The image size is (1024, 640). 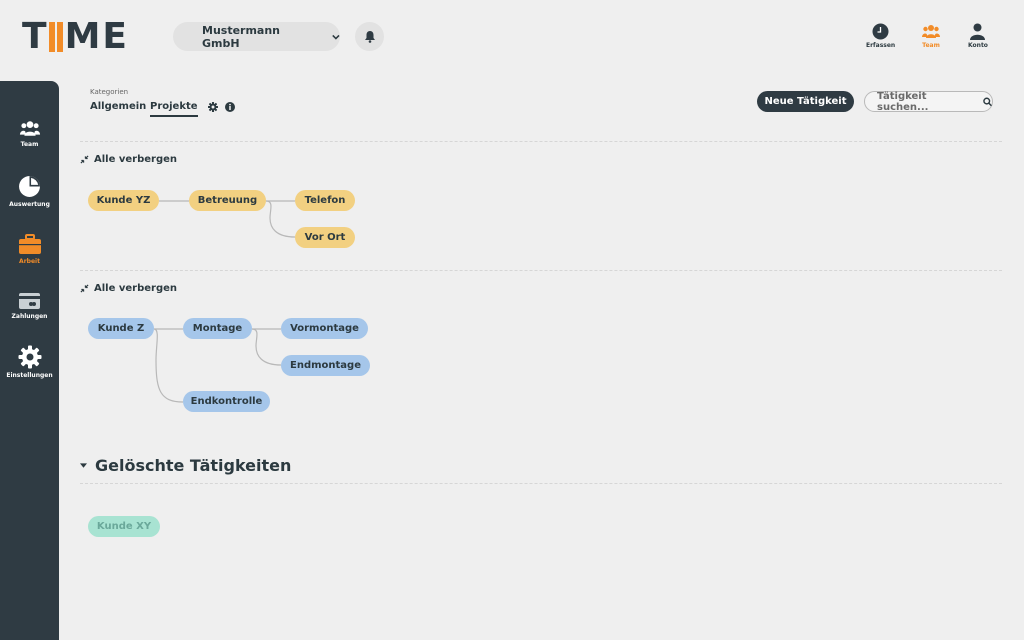 I want to click on deleted-section-toggle: Gelöschte Tätigkeiten, so click(x=185, y=465).